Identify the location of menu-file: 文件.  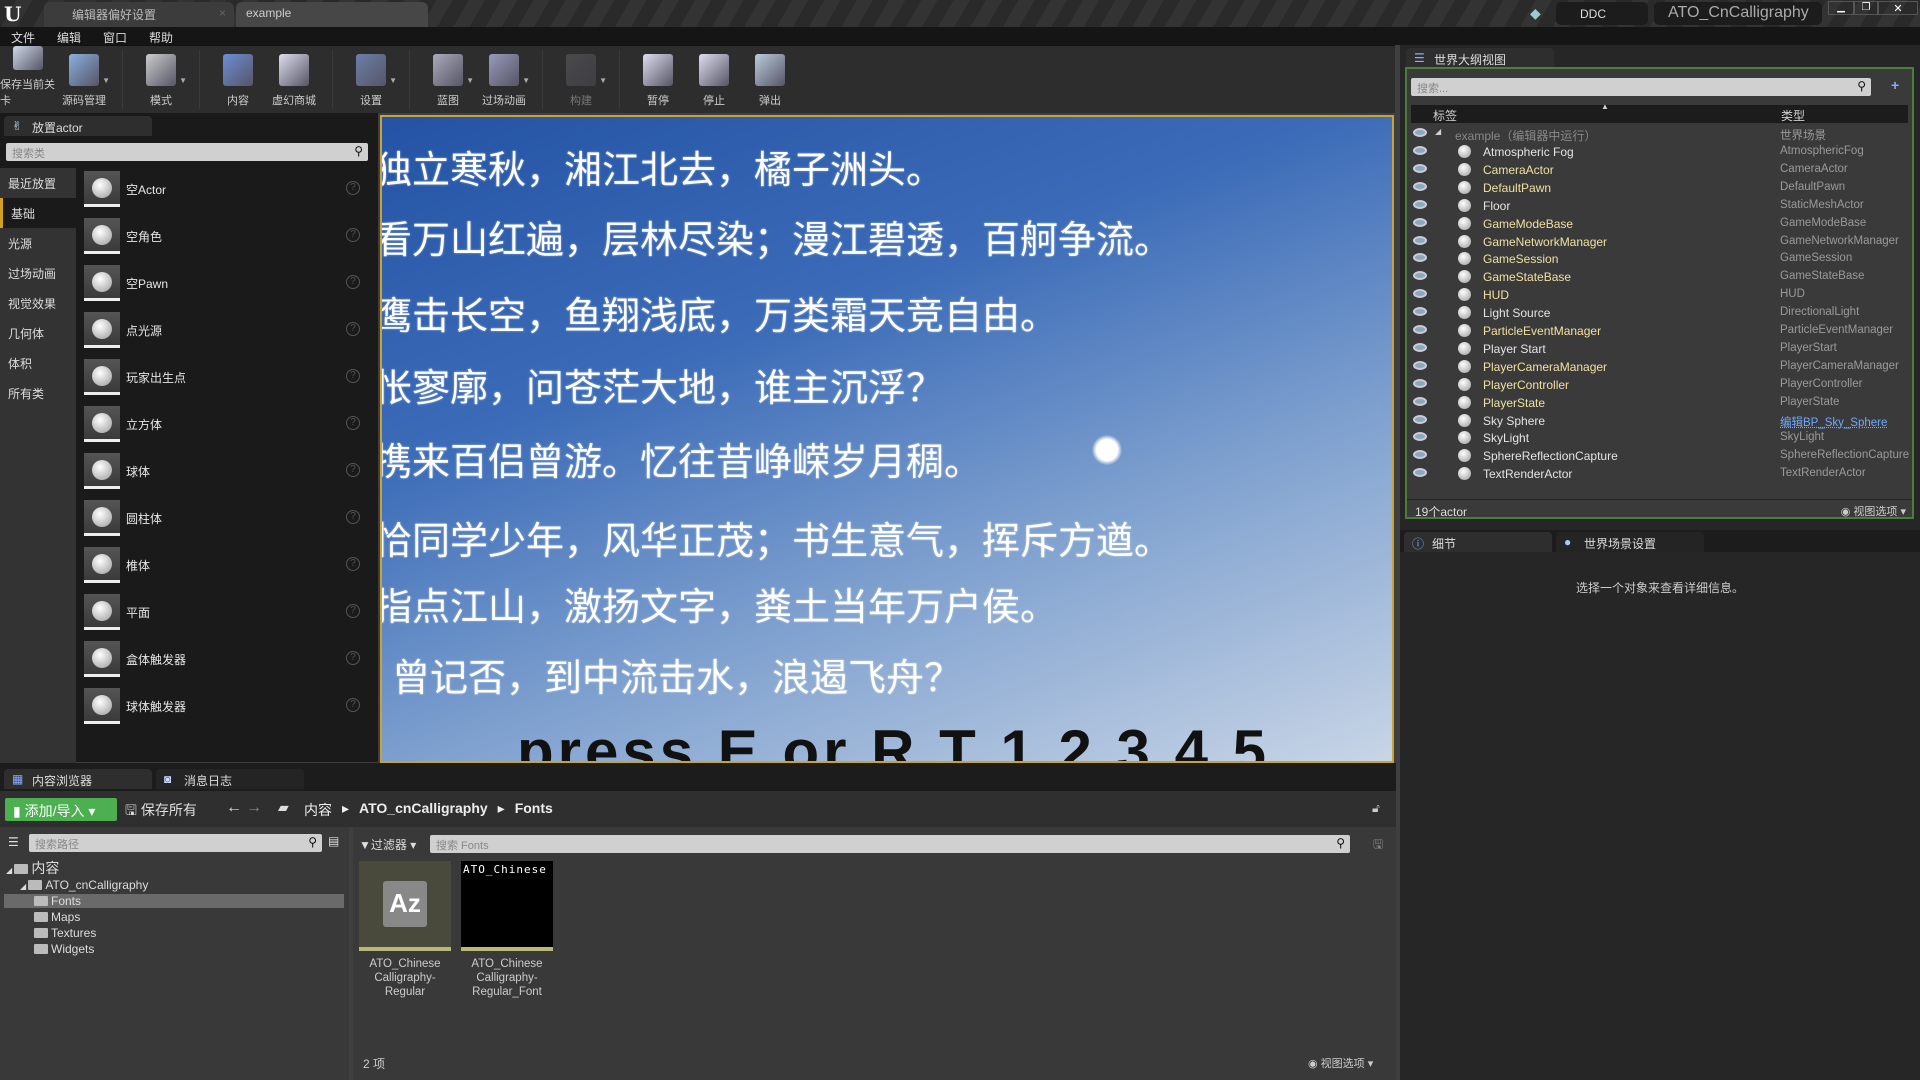
(23, 36).